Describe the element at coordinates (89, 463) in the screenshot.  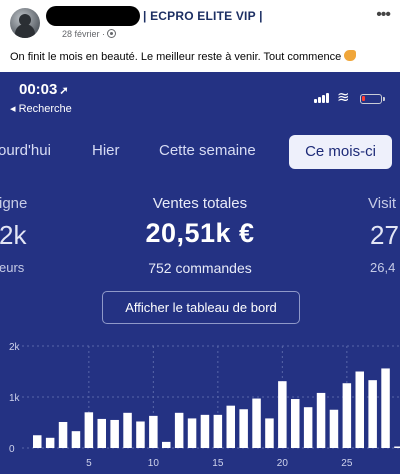
I see `x-tick-label: 5` at that location.